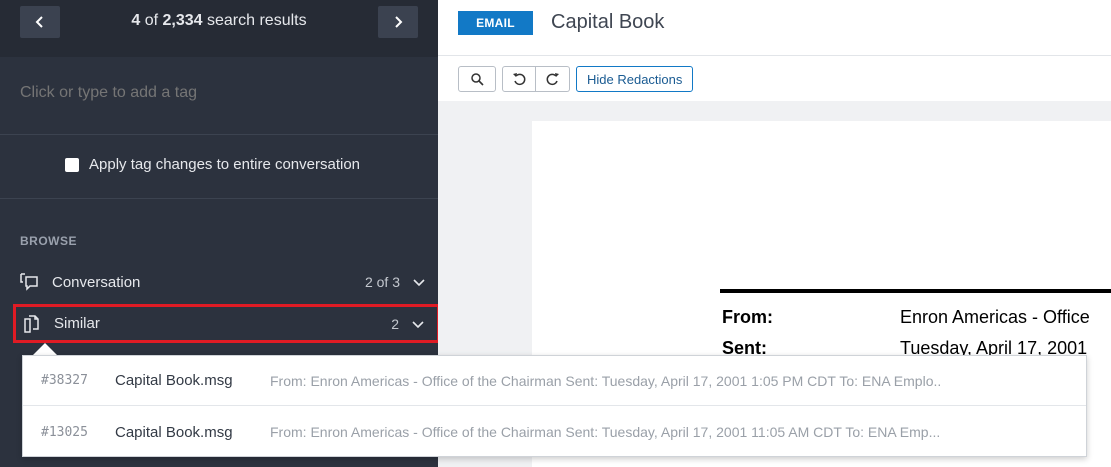 Image resolution: width=1111 pixels, height=467 pixels. Describe the element at coordinates (495, 23) in the screenshot. I see `document-type-badge: EMAIL` at that location.